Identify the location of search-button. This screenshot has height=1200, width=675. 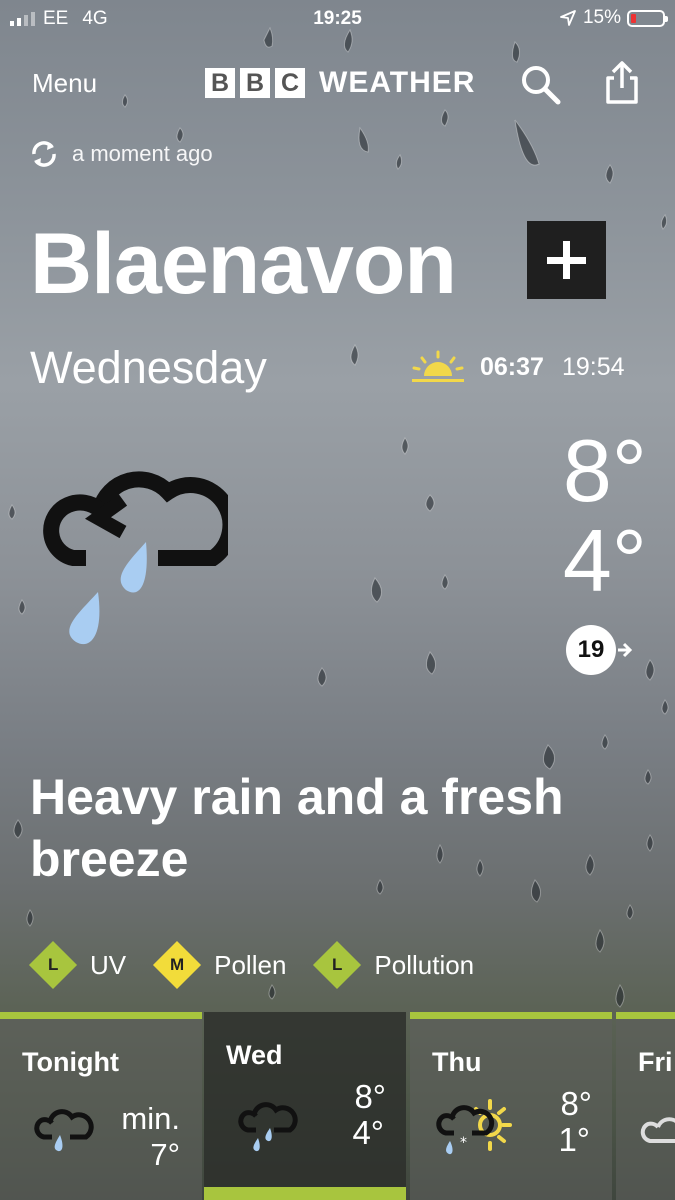
(540, 84).